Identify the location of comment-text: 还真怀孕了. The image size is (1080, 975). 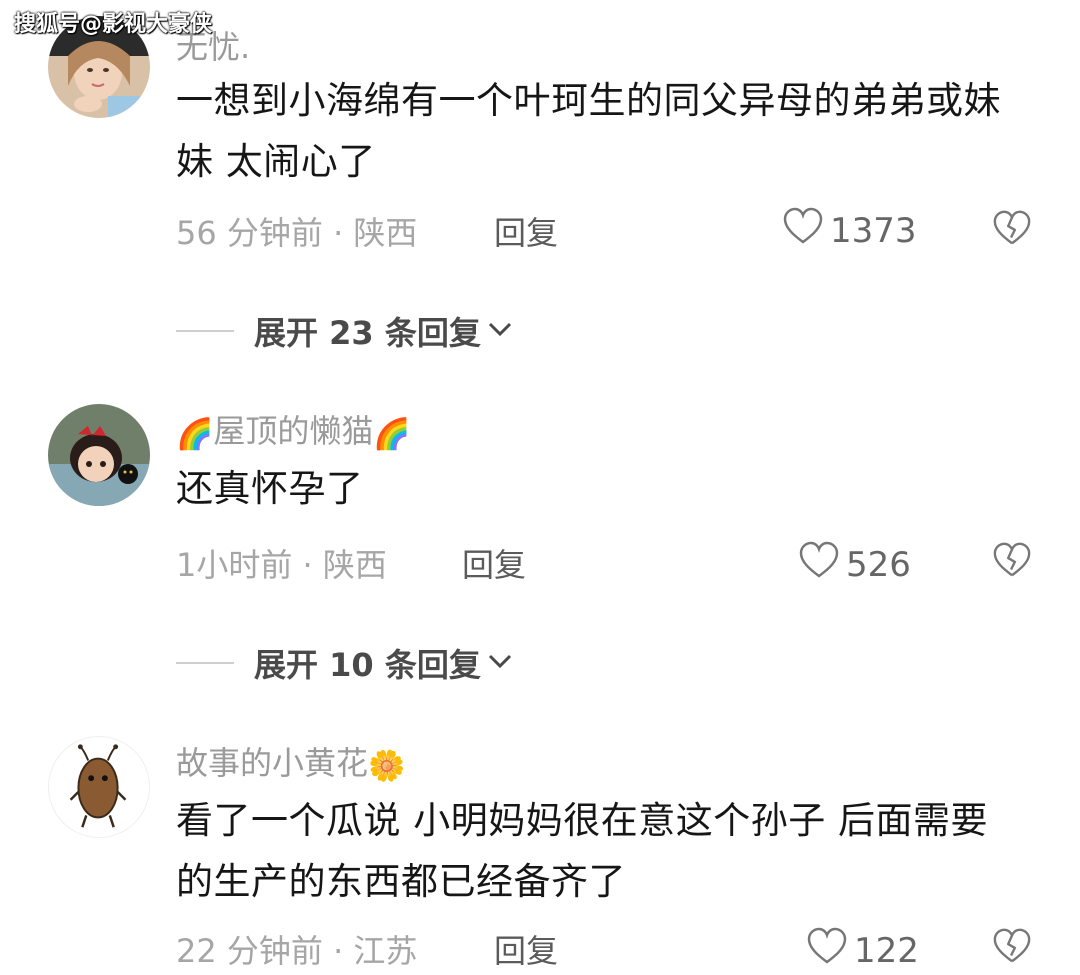
(270, 488).